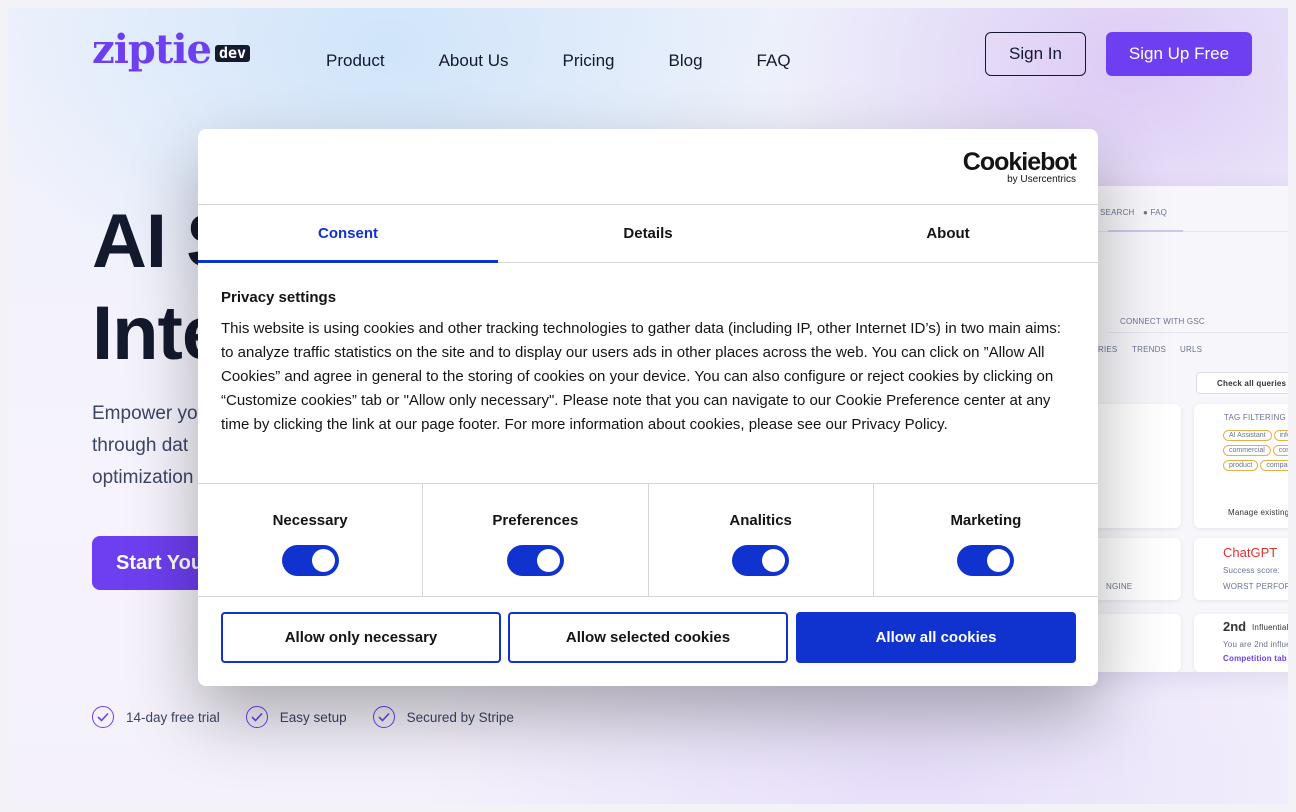  I want to click on dashboard-nav-underline, so click(1145, 231).